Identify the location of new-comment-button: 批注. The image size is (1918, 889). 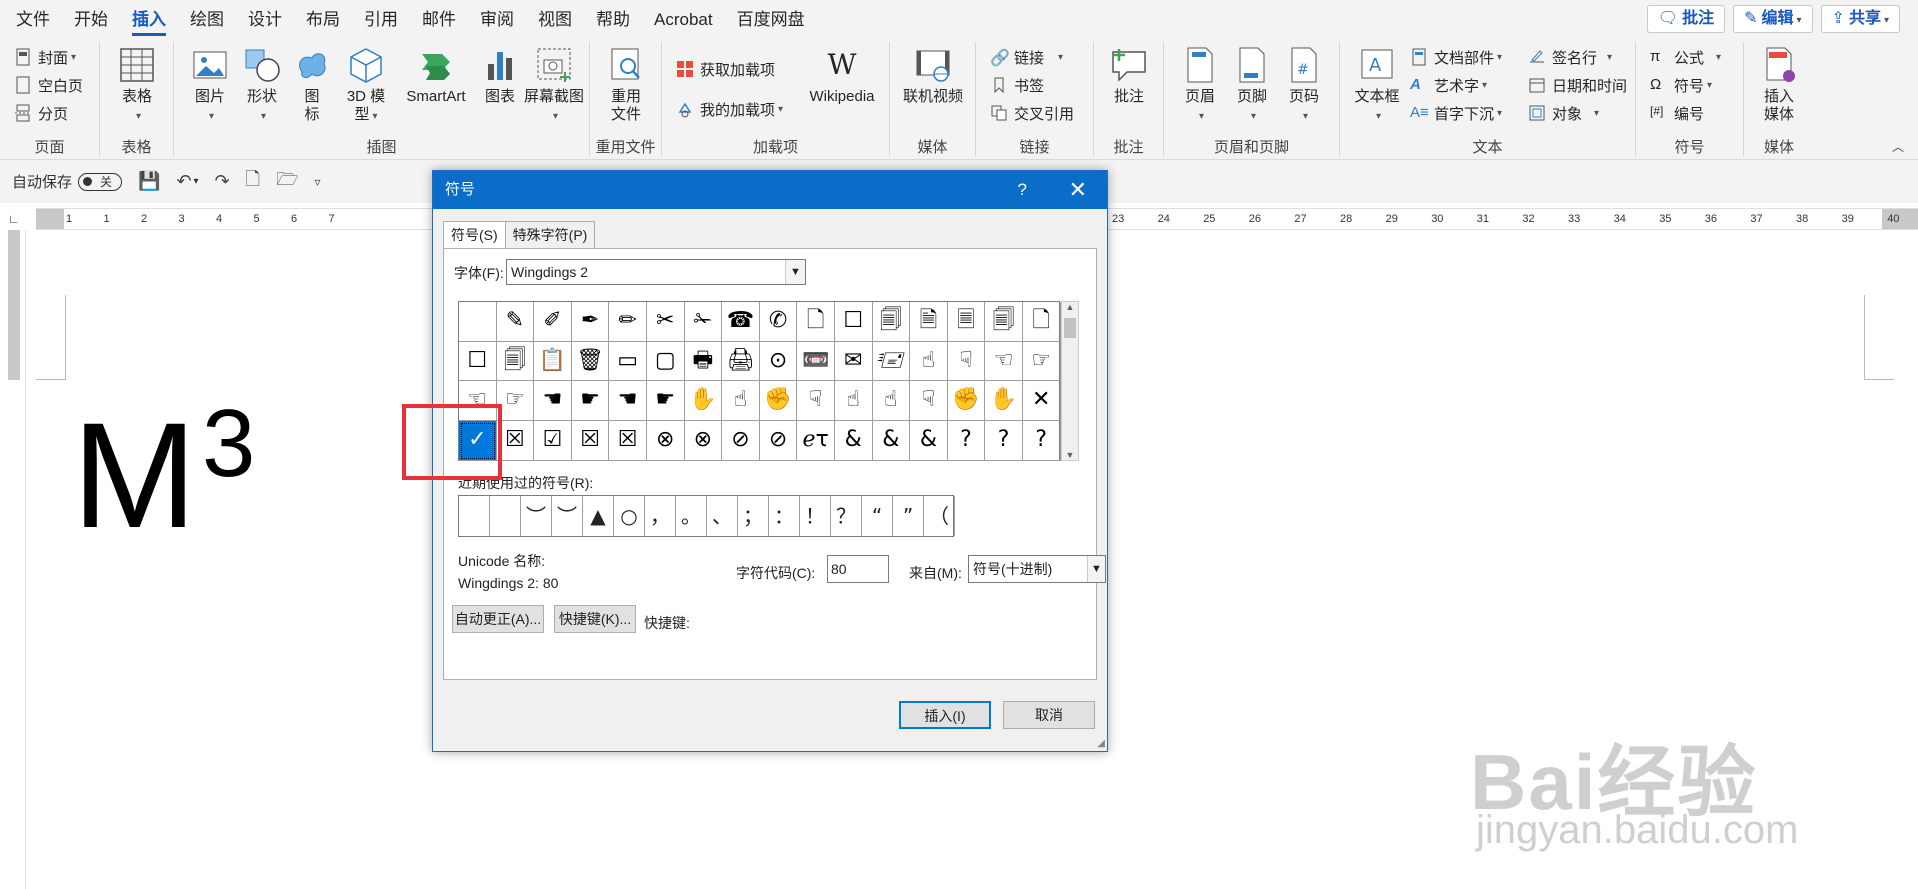
(1129, 76).